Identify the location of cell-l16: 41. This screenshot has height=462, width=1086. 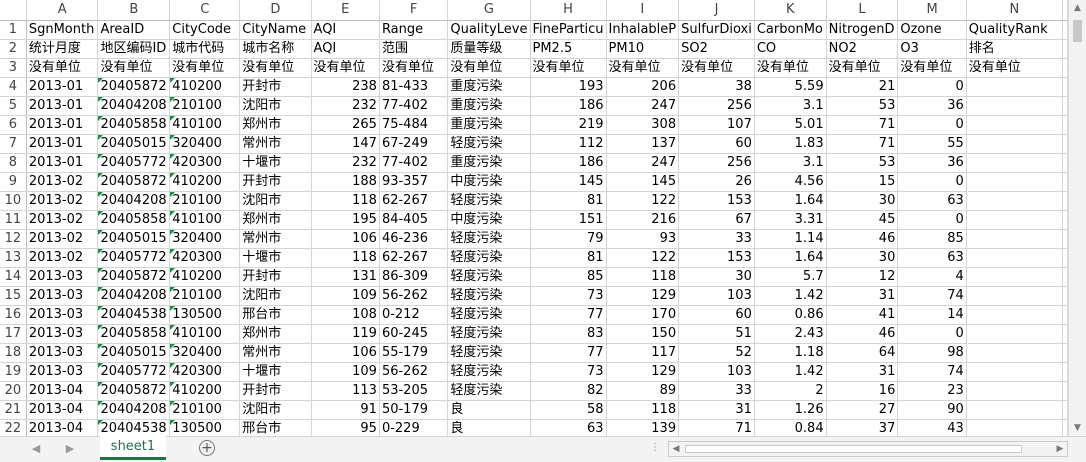
(862, 315).